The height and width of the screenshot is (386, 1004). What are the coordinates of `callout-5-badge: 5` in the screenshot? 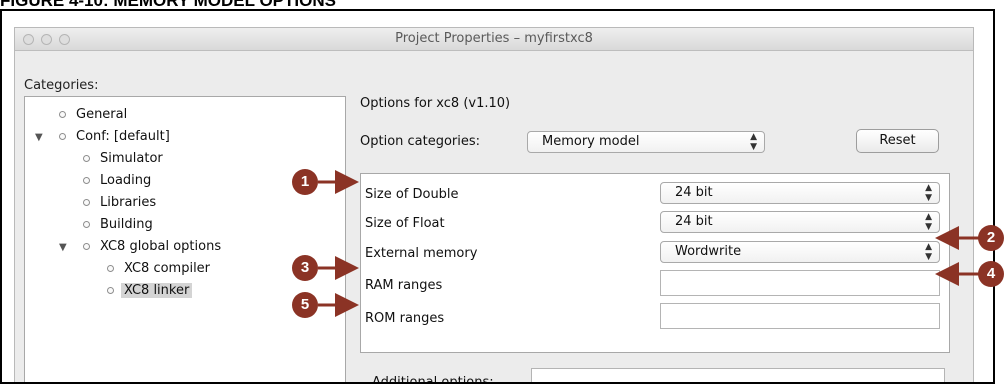 It's located at (305, 305).